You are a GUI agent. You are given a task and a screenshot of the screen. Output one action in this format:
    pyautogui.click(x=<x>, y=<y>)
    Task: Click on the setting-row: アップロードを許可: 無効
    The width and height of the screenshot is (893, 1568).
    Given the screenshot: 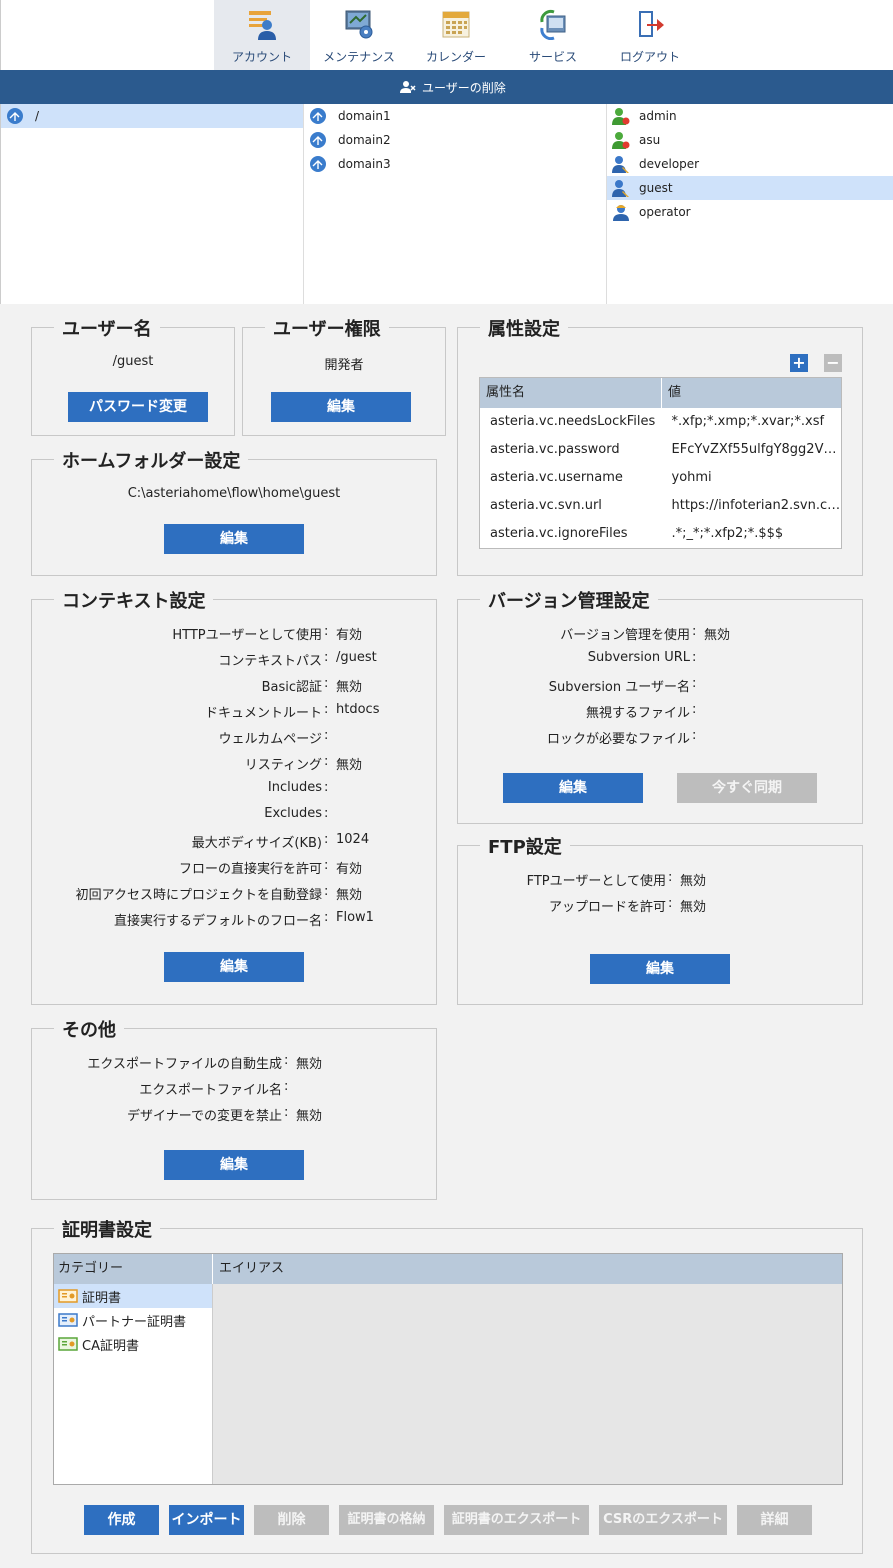 What is the action you would take?
    pyautogui.click(x=582, y=905)
    